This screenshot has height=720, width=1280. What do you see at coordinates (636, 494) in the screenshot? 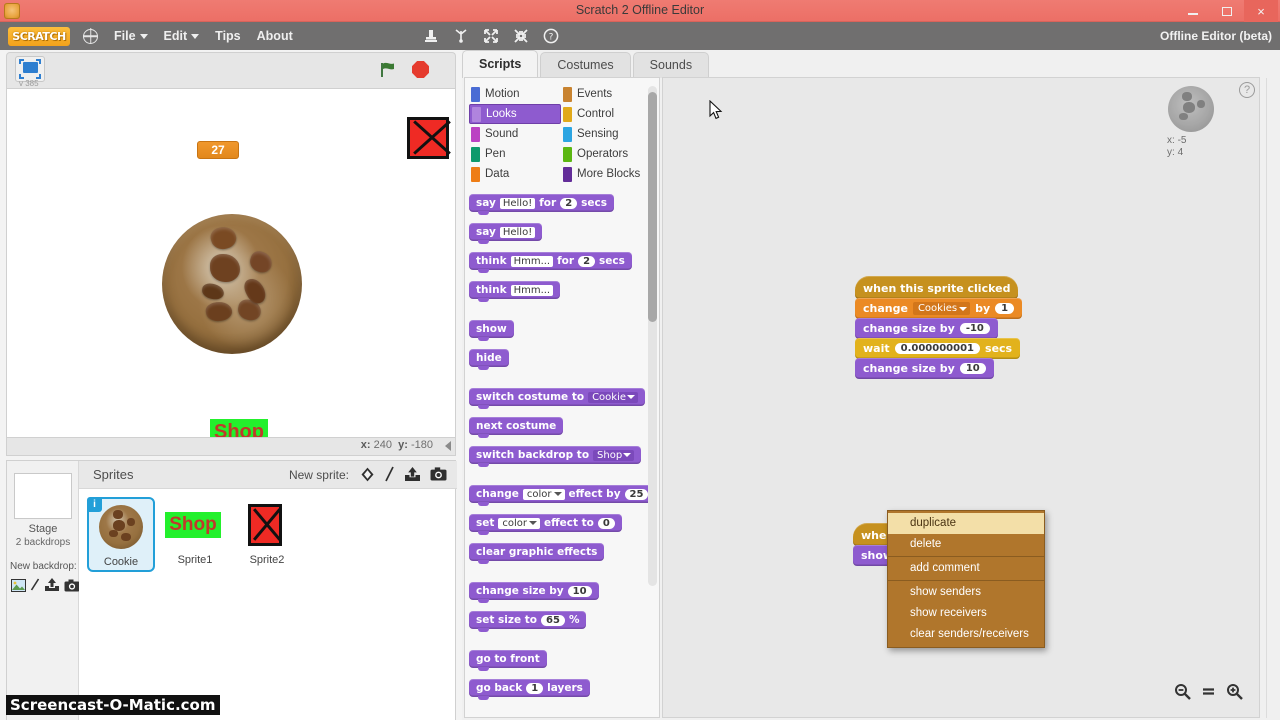
I see `block-number-input: 25` at bounding box center [636, 494].